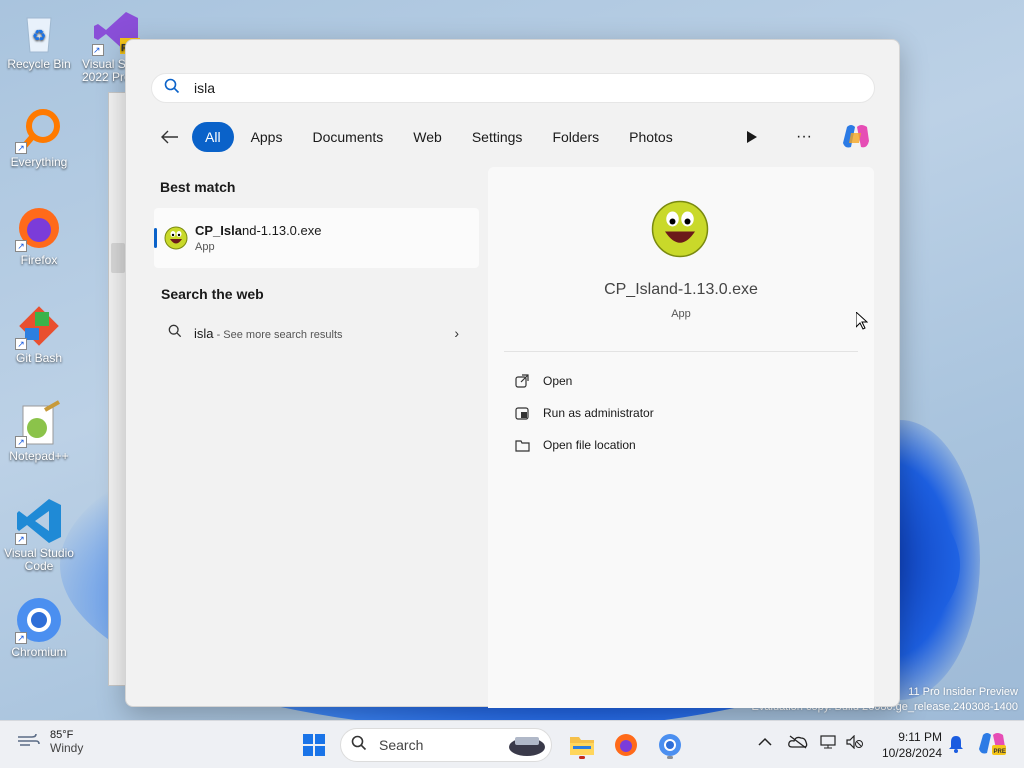 Image resolution: width=1024 pixels, height=768 pixels. I want to click on start-button, so click(314, 745).